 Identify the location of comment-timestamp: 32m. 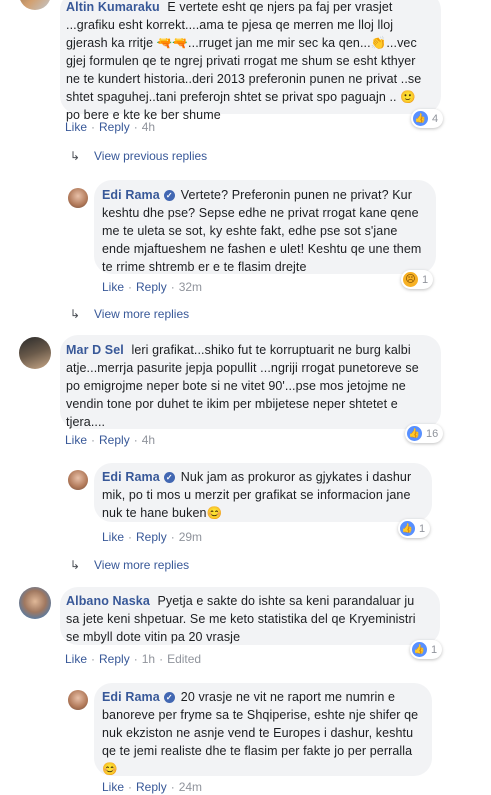
(190, 287).